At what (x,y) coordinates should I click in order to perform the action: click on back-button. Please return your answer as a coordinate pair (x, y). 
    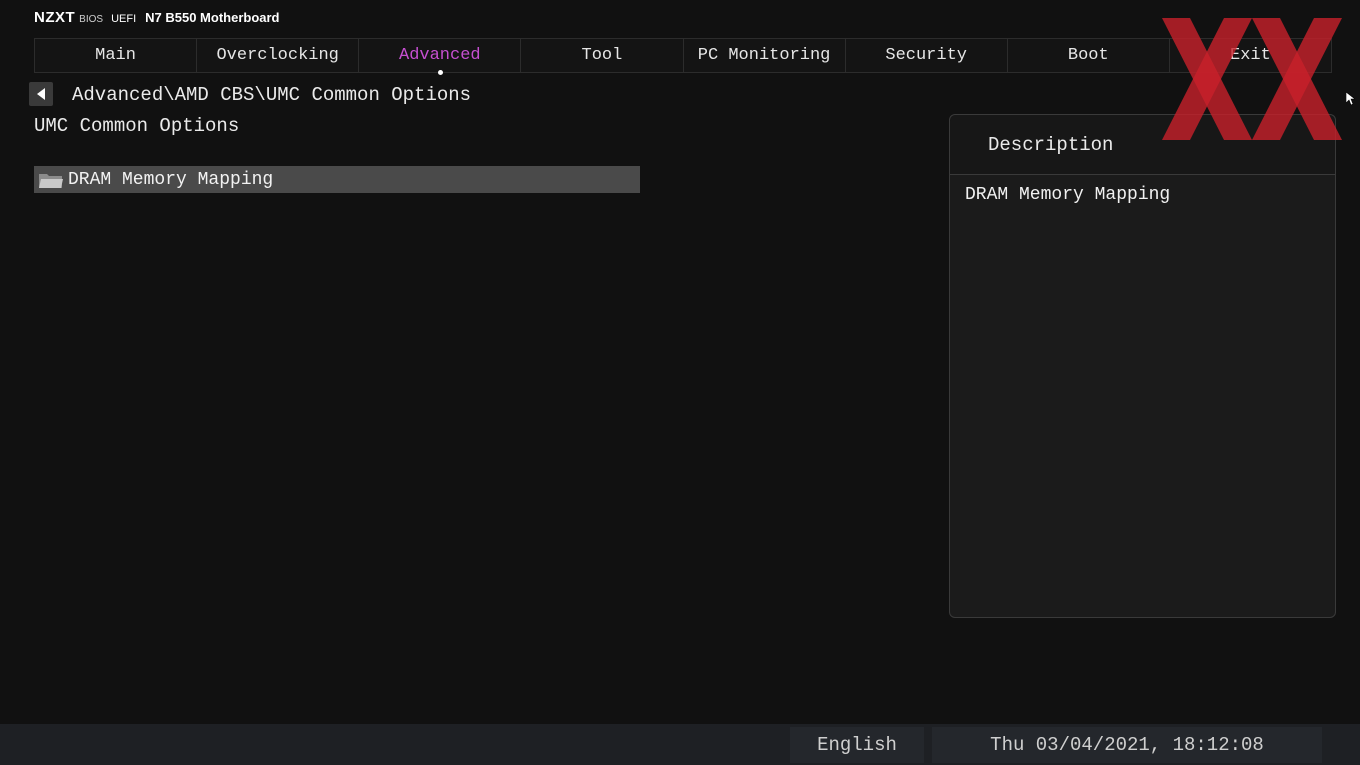
    Looking at the image, I should click on (41, 94).